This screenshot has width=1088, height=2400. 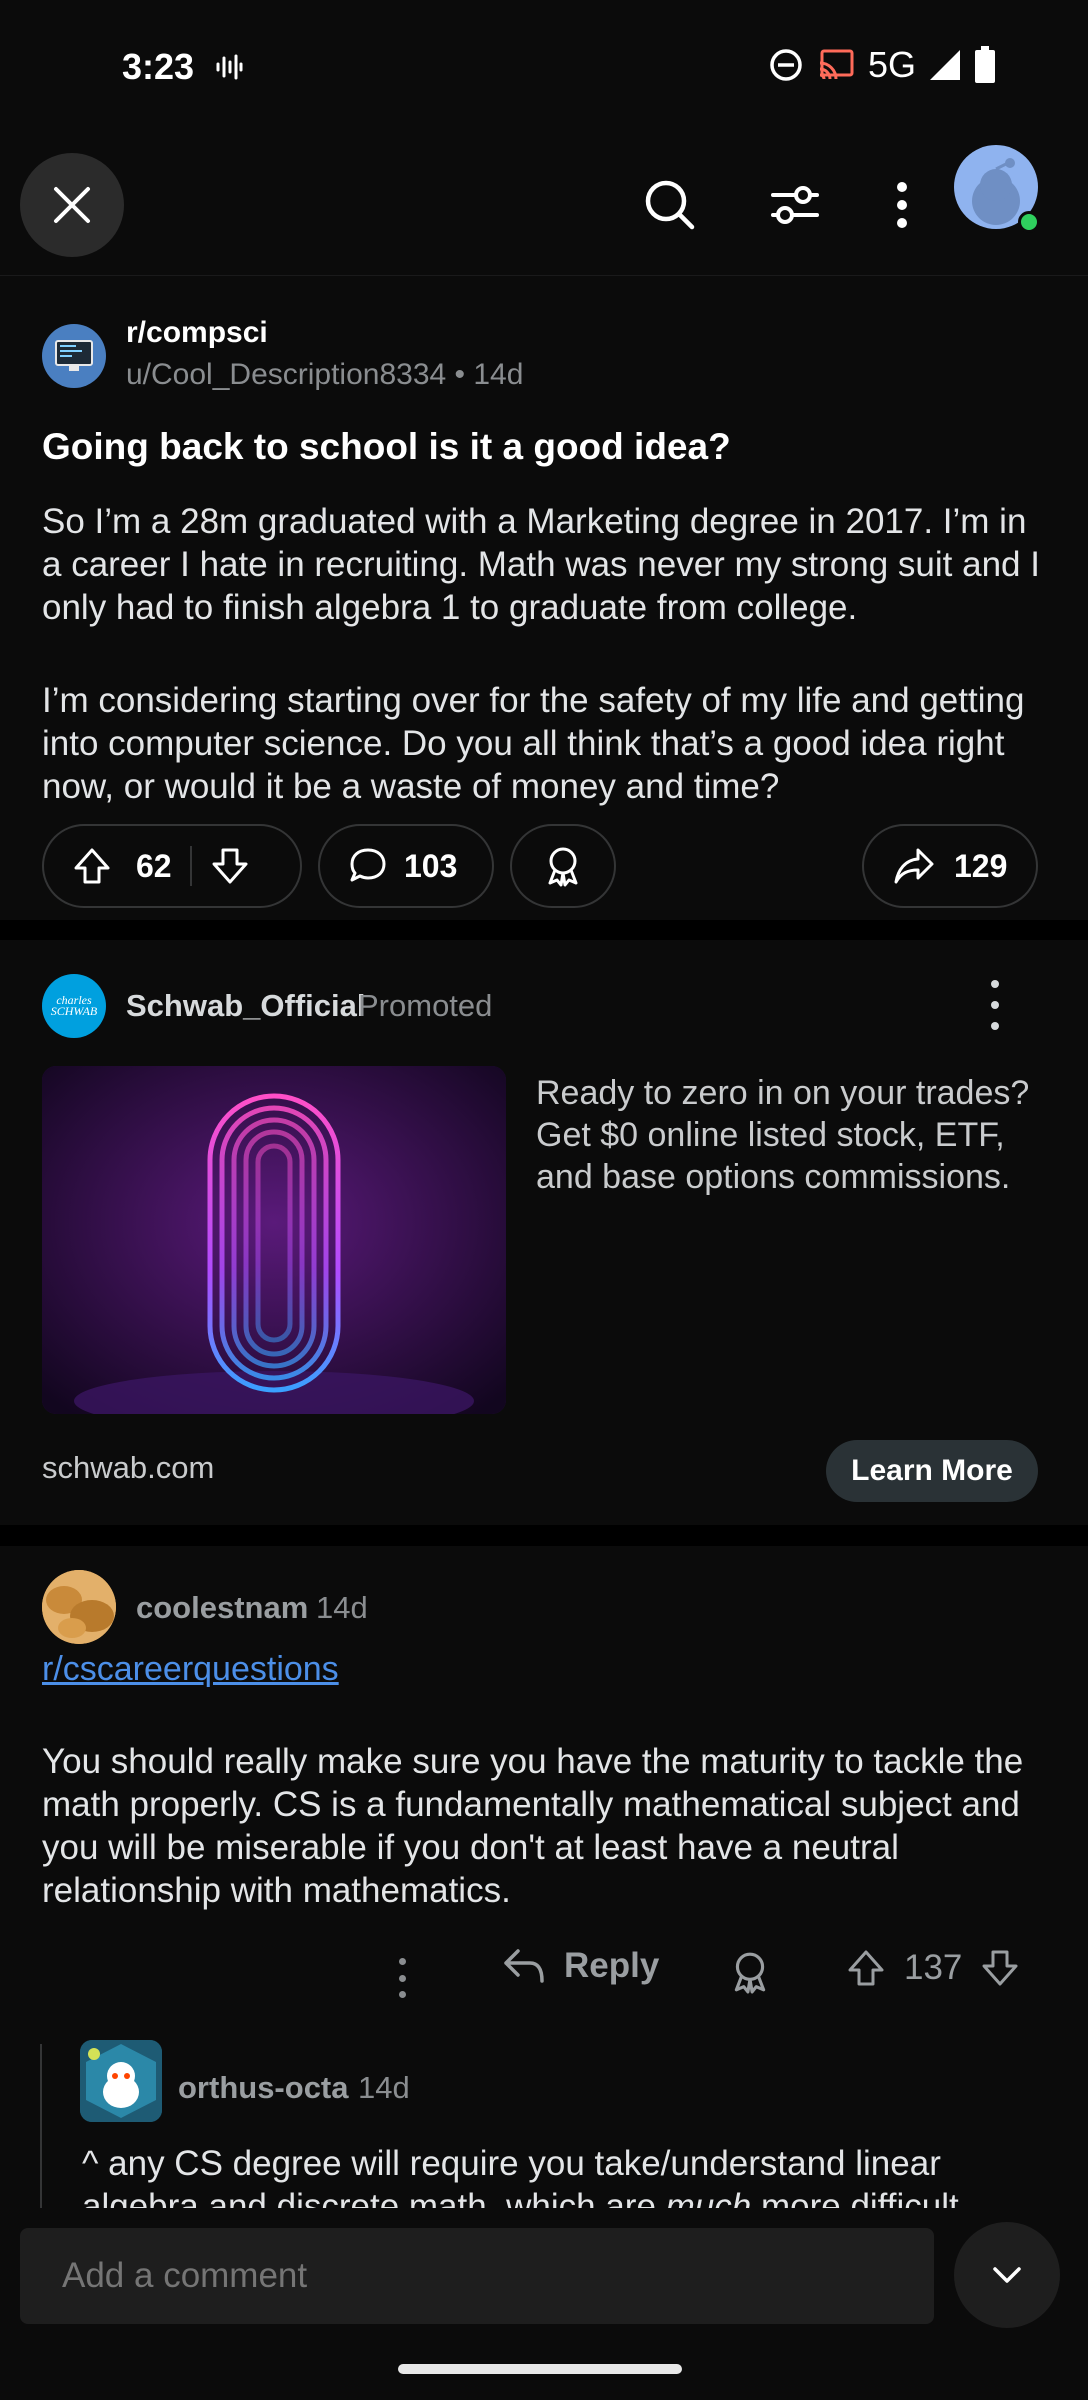 I want to click on thread-line, so click(x=41, y=2139).